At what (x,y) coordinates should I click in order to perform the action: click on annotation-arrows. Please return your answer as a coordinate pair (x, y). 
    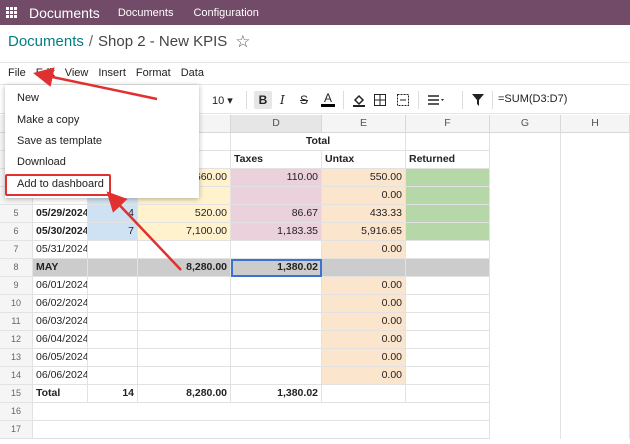
    Looking at the image, I should click on (107, 169).